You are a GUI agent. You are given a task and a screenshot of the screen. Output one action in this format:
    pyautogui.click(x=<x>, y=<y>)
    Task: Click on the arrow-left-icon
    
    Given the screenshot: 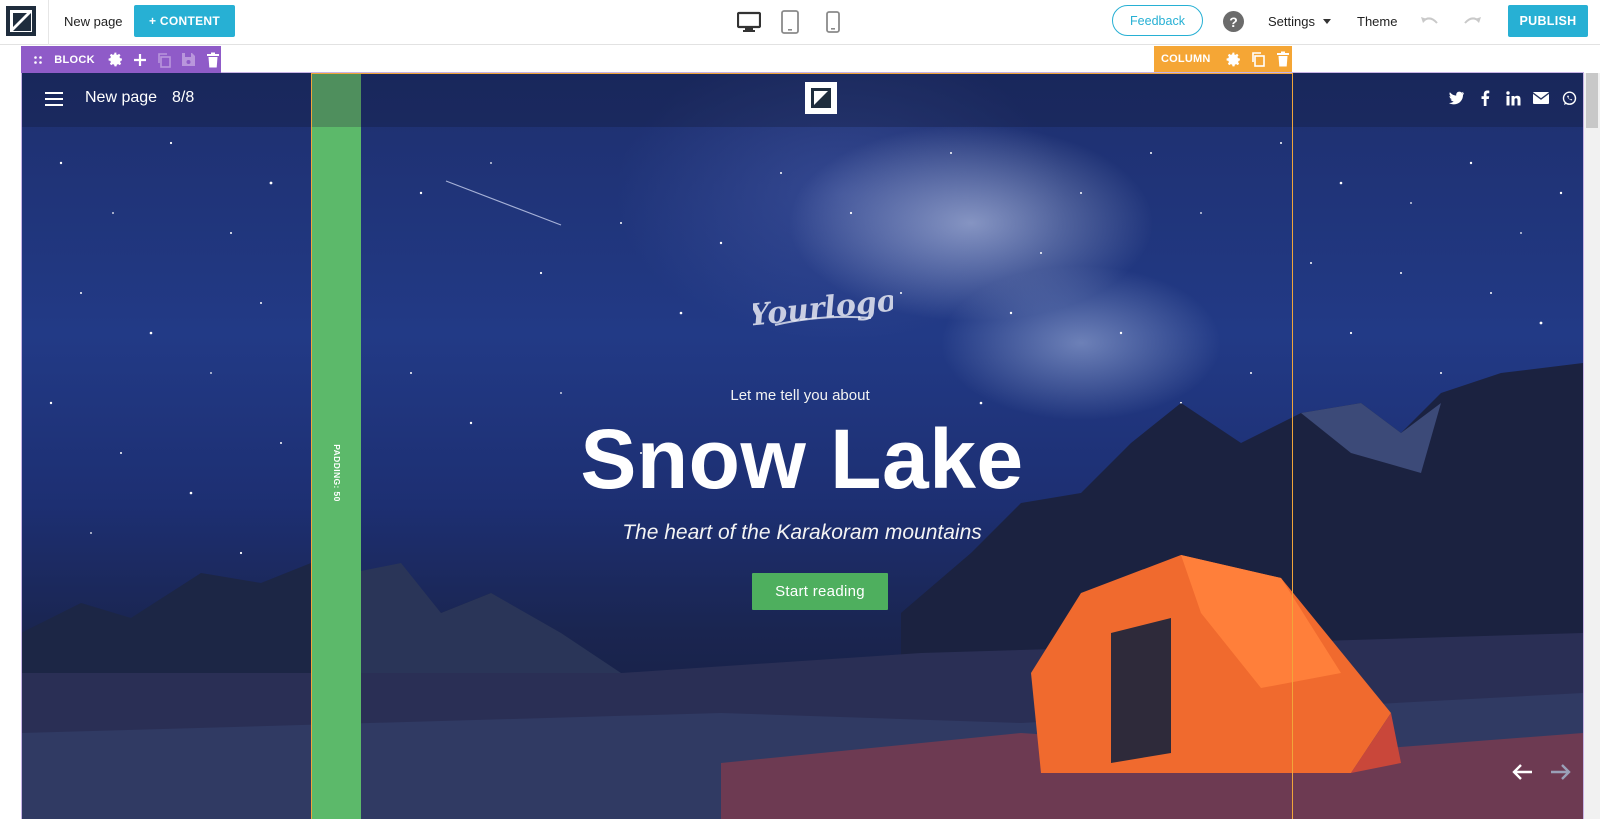 What is the action you would take?
    pyautogui.click(x=1523, y=772)
    